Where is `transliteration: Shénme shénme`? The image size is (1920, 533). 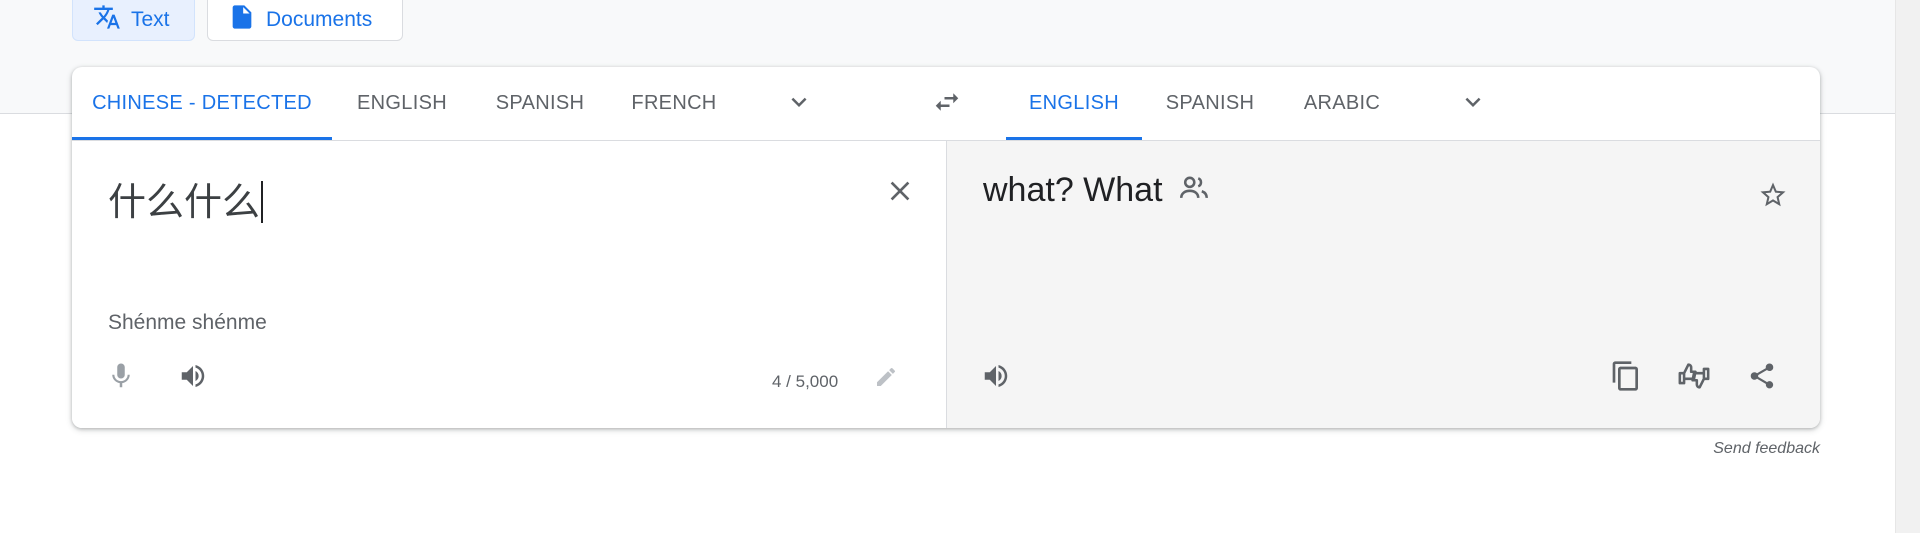 transliteration: Shénme shénme is located at coordinates (187, 322).